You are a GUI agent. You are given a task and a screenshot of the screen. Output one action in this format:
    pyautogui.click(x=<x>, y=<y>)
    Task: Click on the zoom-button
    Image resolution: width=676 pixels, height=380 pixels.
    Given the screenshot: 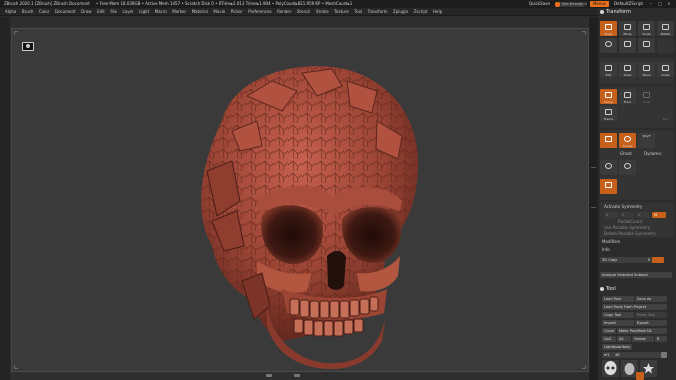 What is the action you would take?
    pyautogui.click(x=627, y=45)
    